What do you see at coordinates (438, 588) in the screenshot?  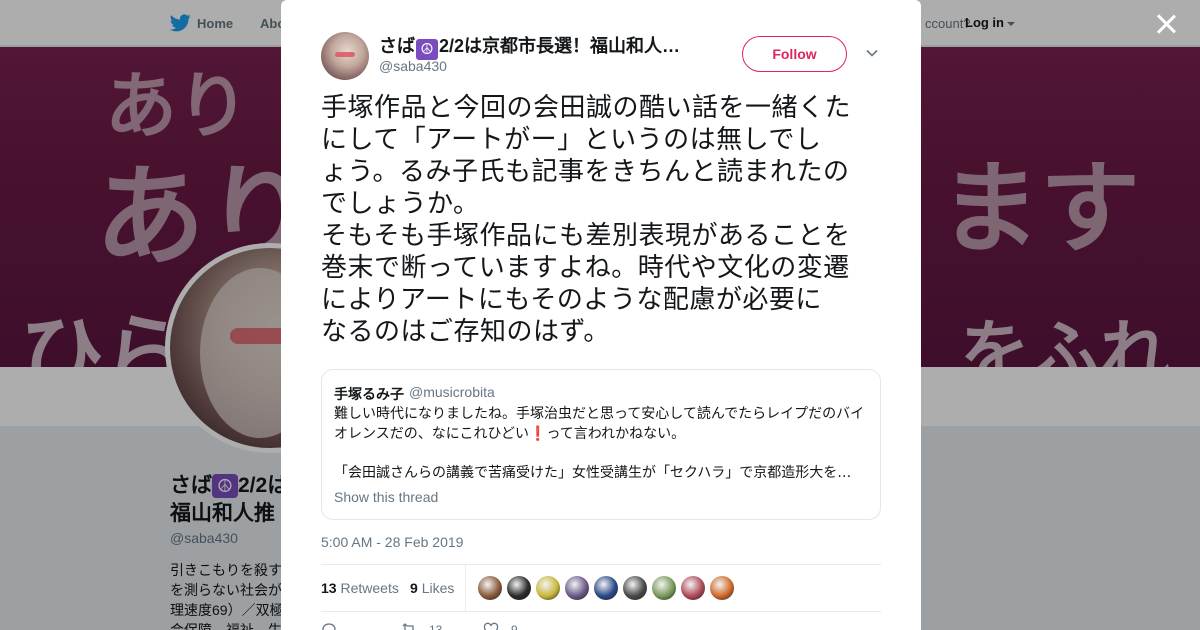 I see `likes-label: Likes` at bounding box center [438, 588].